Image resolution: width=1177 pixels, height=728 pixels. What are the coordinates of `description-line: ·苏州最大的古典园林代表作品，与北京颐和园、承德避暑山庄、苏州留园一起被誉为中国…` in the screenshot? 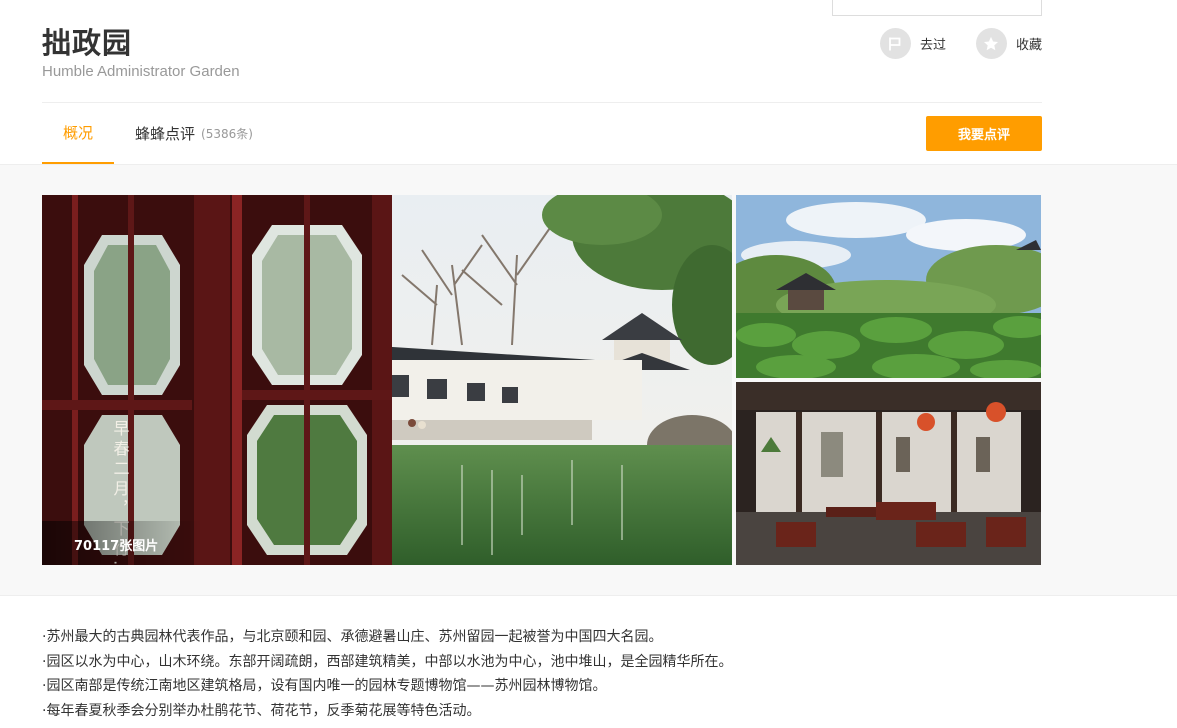 It's located at (352, 637).